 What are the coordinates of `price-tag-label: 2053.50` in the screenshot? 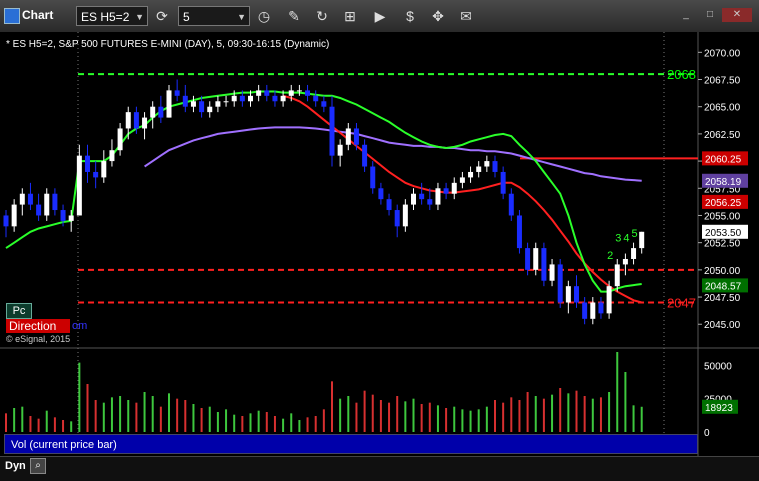 It's located at (723, 233).